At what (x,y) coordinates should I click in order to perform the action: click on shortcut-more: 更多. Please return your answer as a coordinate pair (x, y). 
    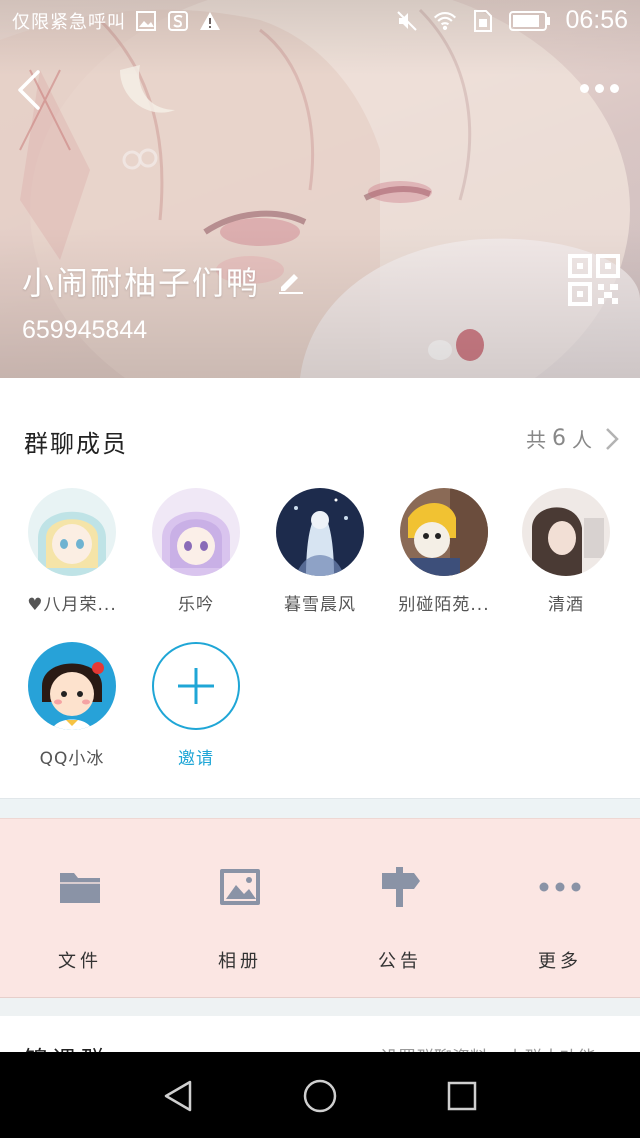
    Looking at the image, I should click on (560, 909).